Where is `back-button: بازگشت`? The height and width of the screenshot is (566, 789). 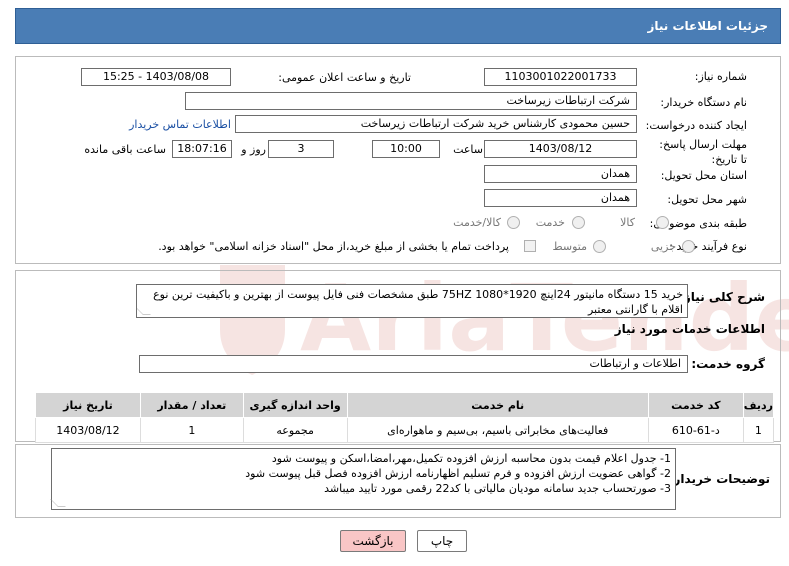 back-button: بازگشت is located at coordinates (373, 541).